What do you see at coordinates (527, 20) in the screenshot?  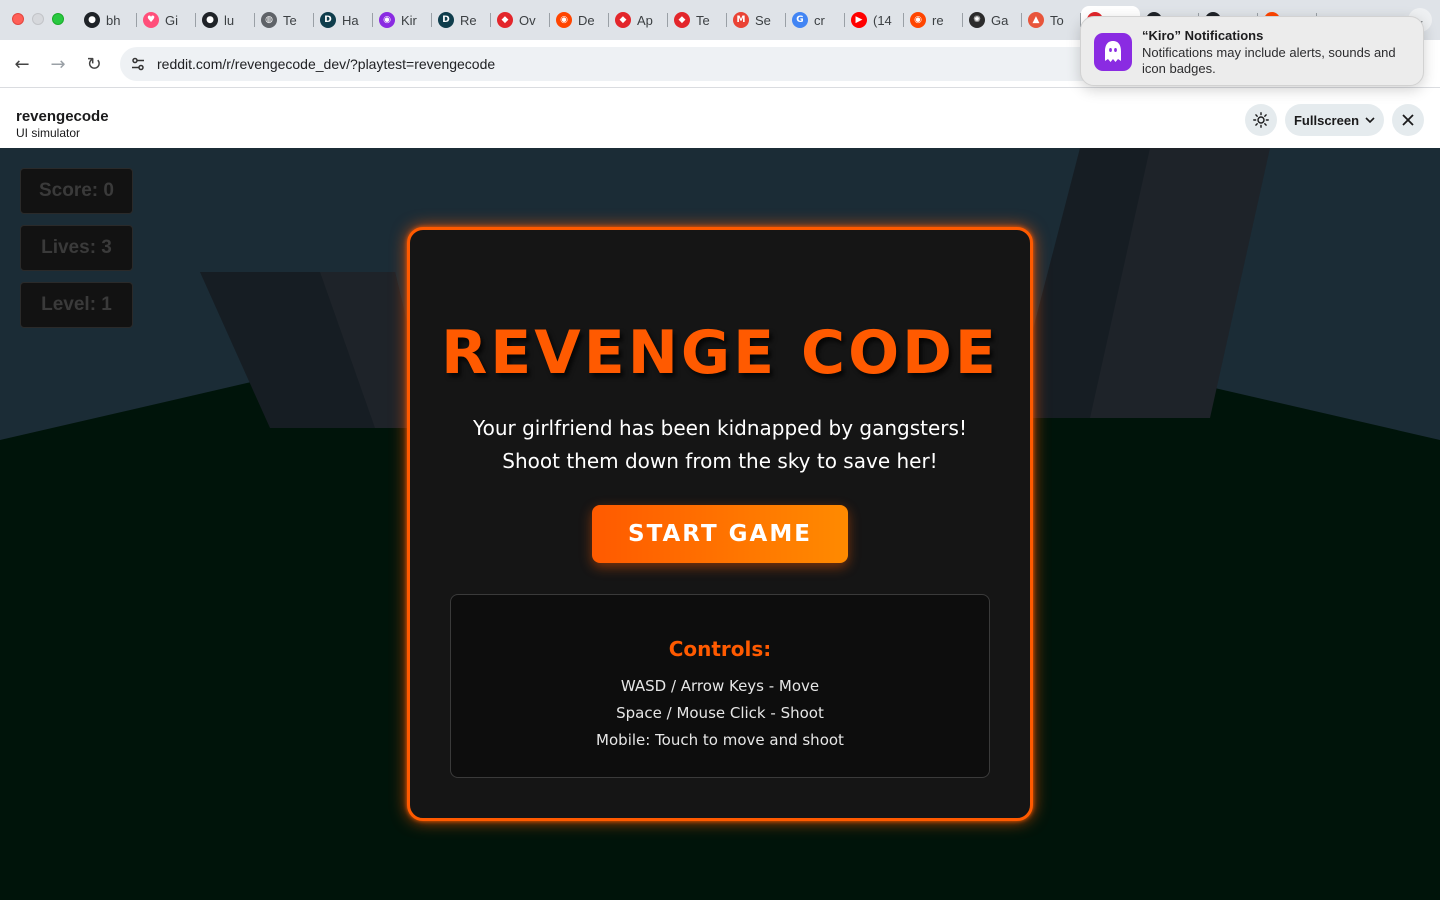 I see `tab-label: Ov` at bounding box center [527, 20].